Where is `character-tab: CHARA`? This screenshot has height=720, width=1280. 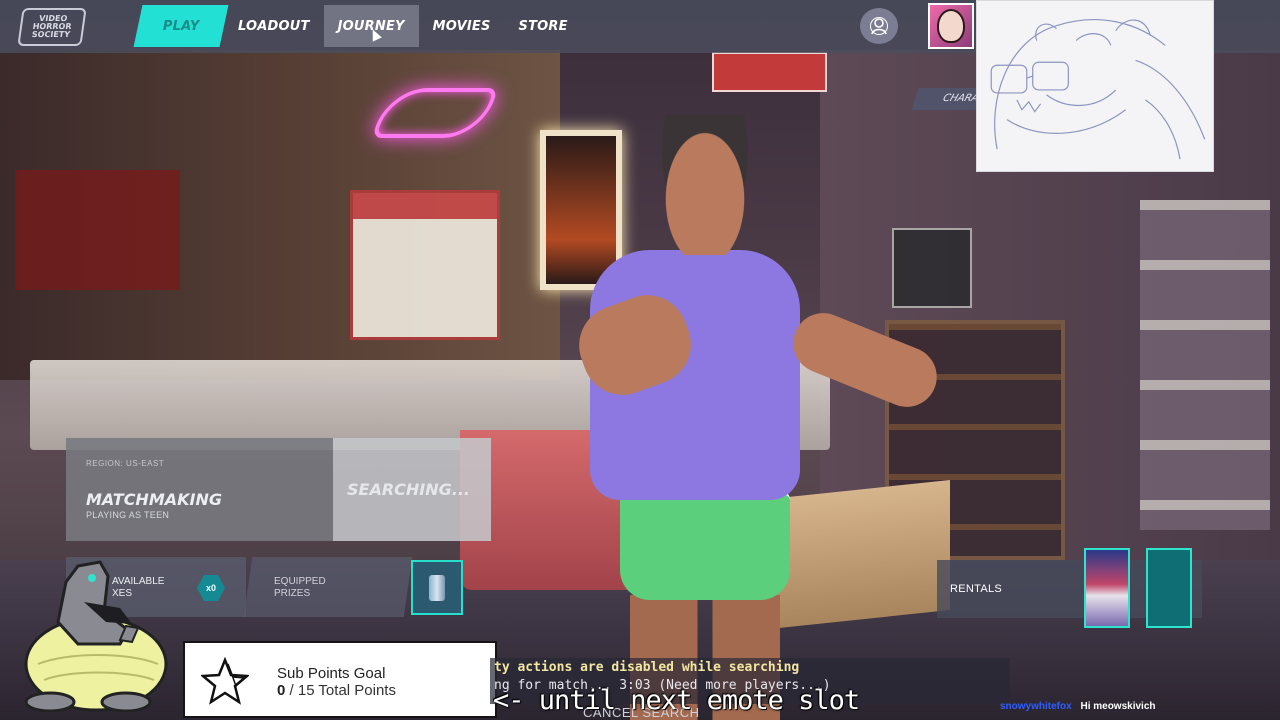
character-tab: CHARA is located at coordinates (947, 99).